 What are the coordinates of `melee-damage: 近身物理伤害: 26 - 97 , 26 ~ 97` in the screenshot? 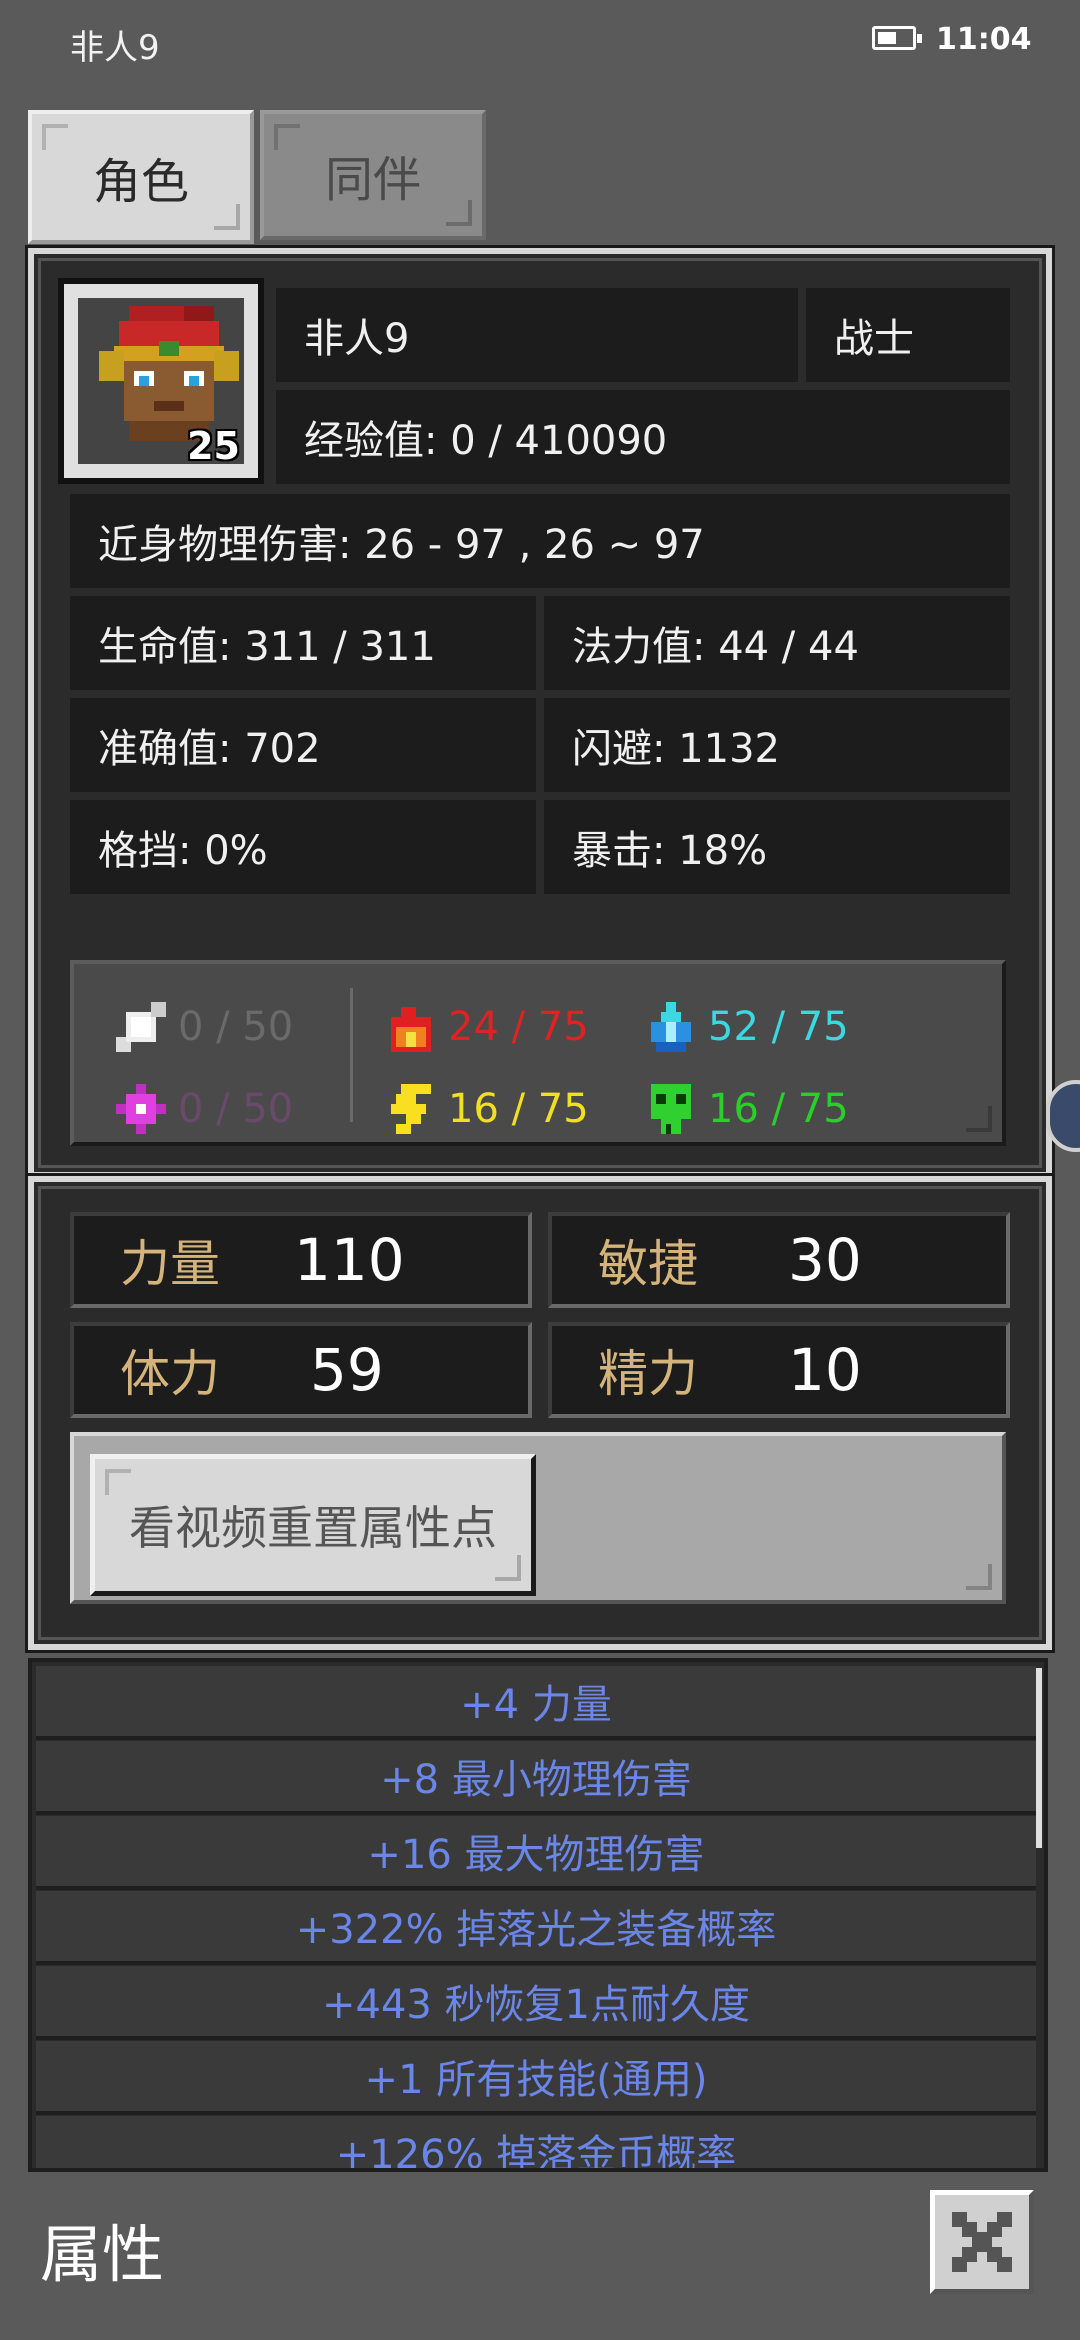 It's located at (540, 541).